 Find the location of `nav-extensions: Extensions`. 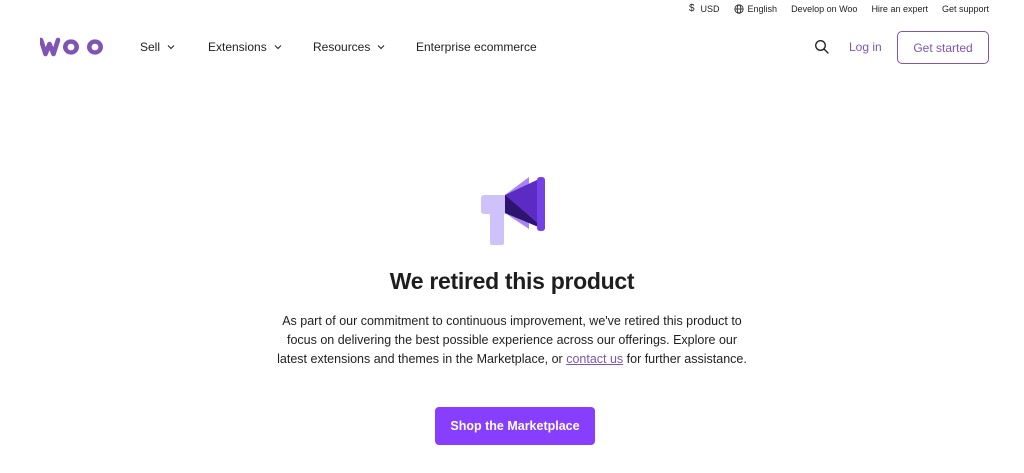

nav-extensions: Extensions is located at coordinates (245, 47).